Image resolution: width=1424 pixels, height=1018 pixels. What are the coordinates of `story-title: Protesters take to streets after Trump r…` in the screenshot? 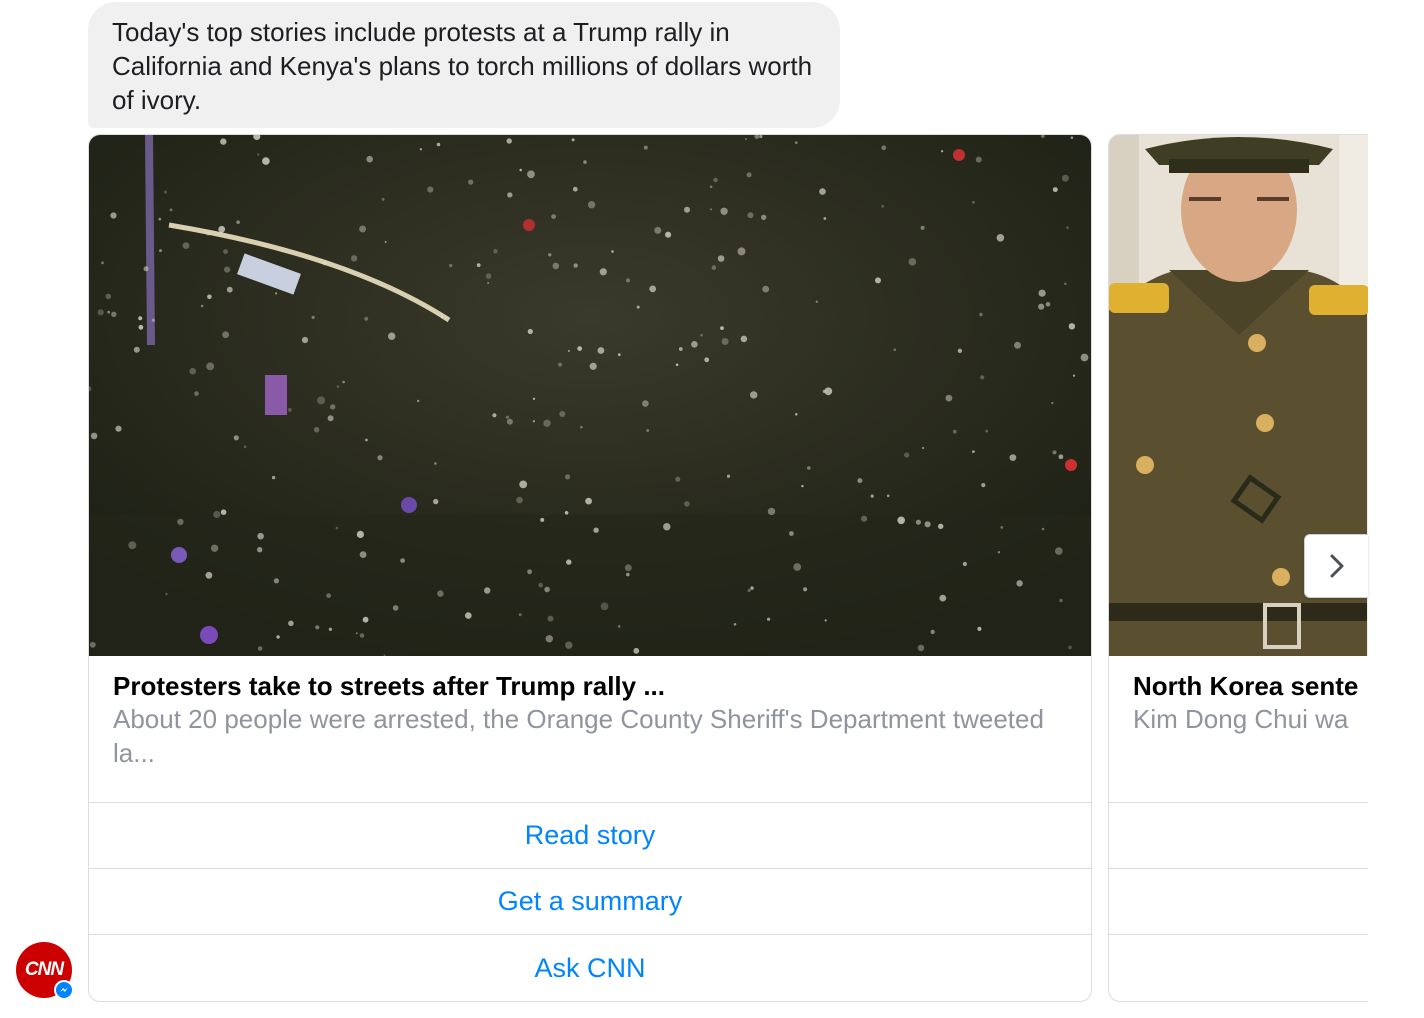 It's located at (389, 686).